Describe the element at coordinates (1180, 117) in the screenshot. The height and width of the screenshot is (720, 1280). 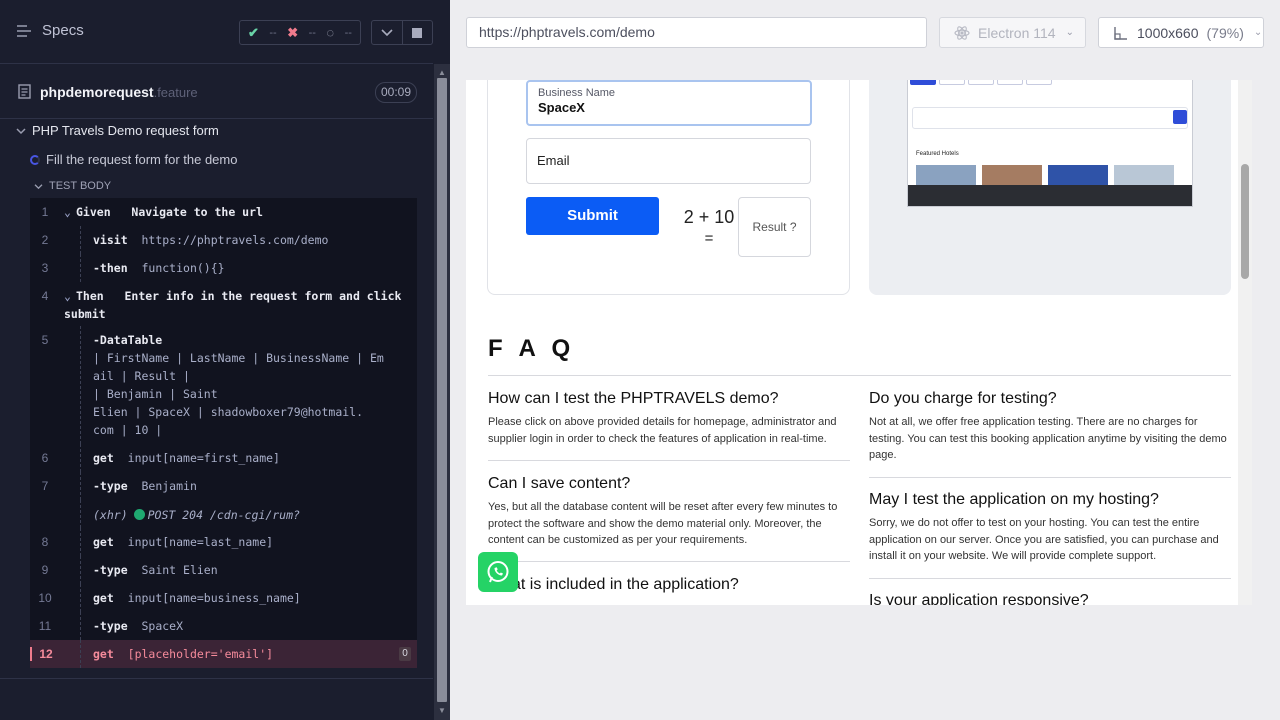
I see `search-icon` at that location.